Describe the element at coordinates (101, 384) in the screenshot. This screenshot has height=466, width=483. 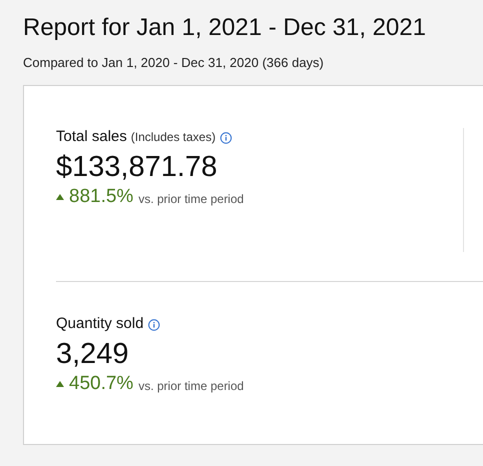
I see `change-percent: 450.7%` at that location.